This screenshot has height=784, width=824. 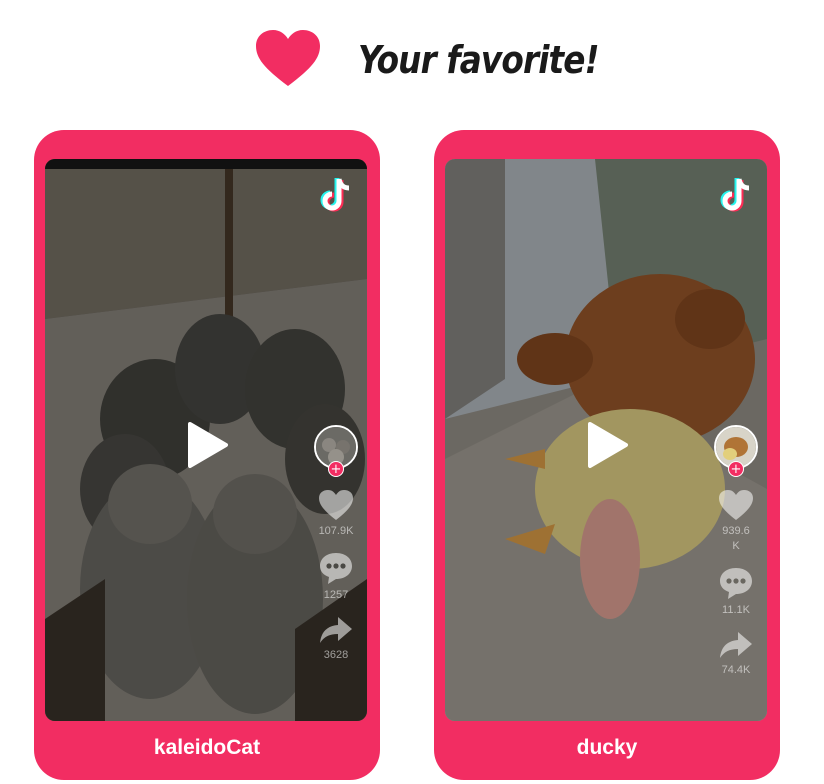 I want to click on comment-count: 11.1K, so click(x=736, y=610).